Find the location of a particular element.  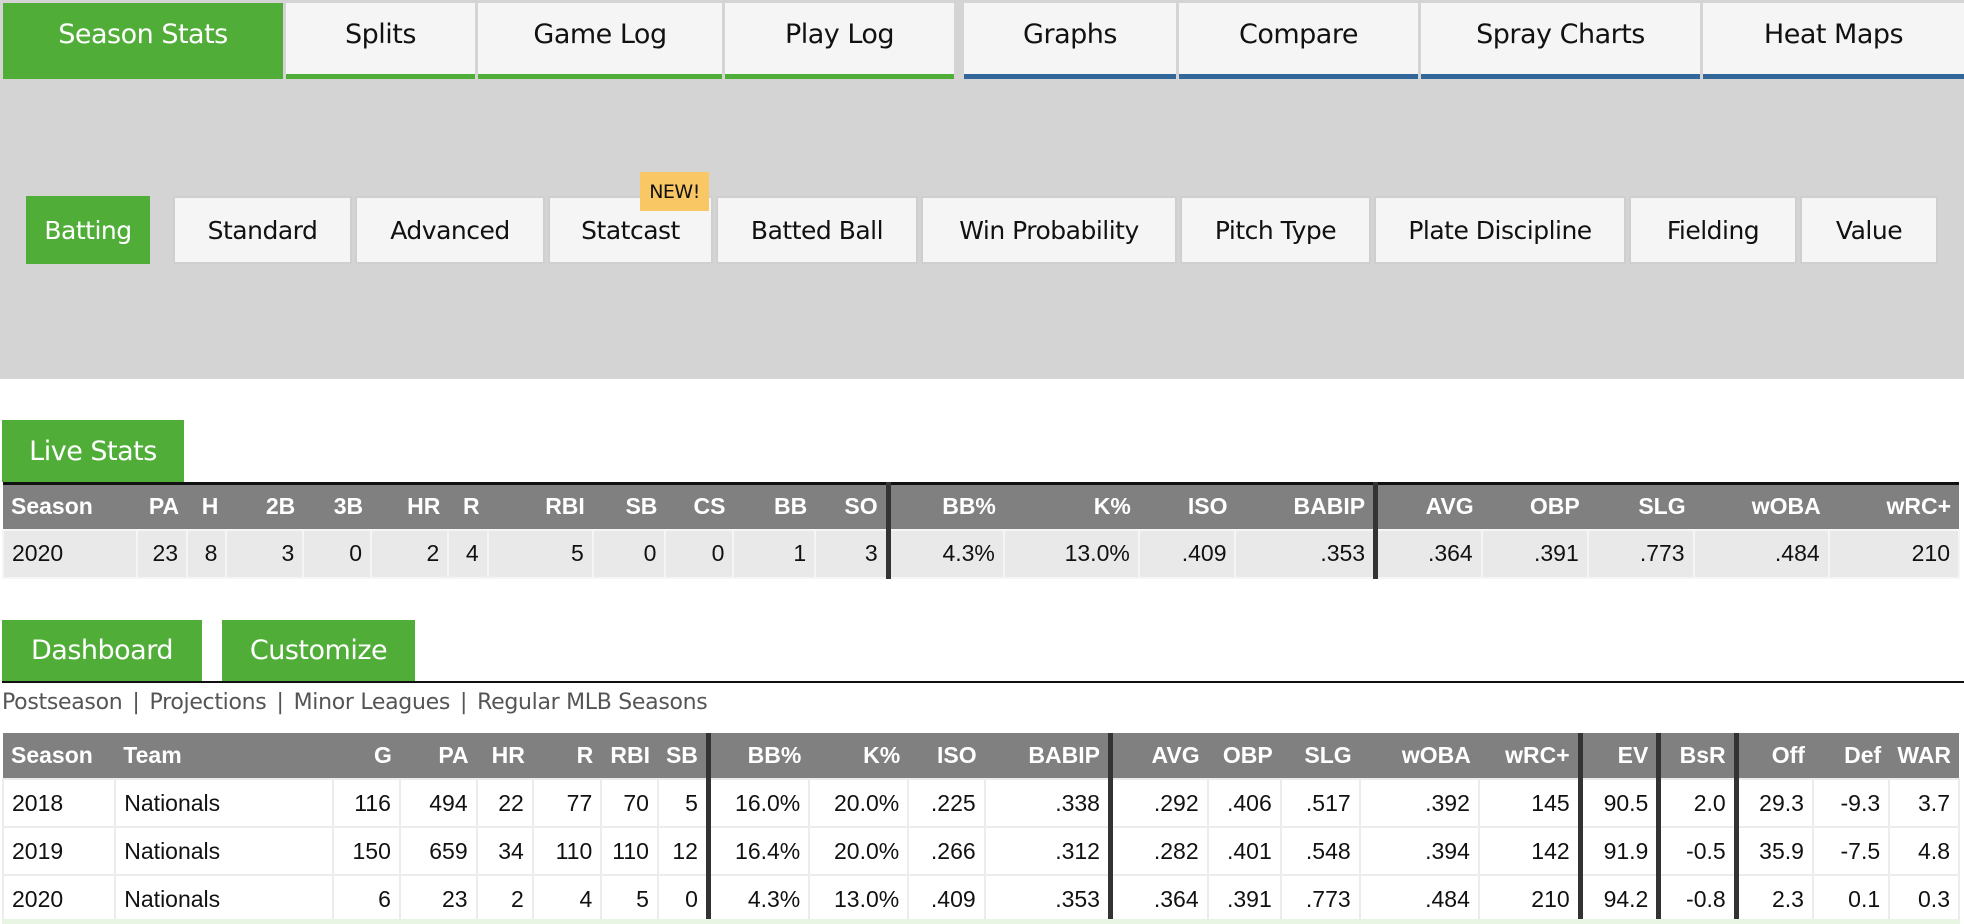

column-header: BB is located at coordinates (774, 506).